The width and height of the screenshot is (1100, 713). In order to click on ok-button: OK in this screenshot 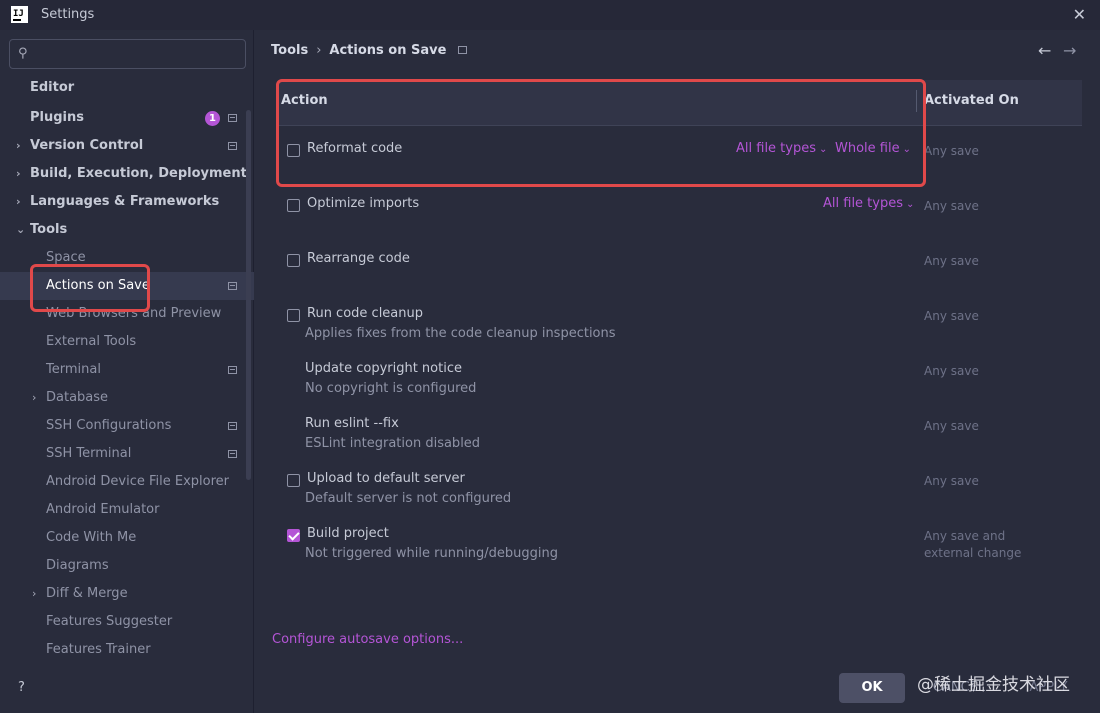, I will do `click(872, 688)`.